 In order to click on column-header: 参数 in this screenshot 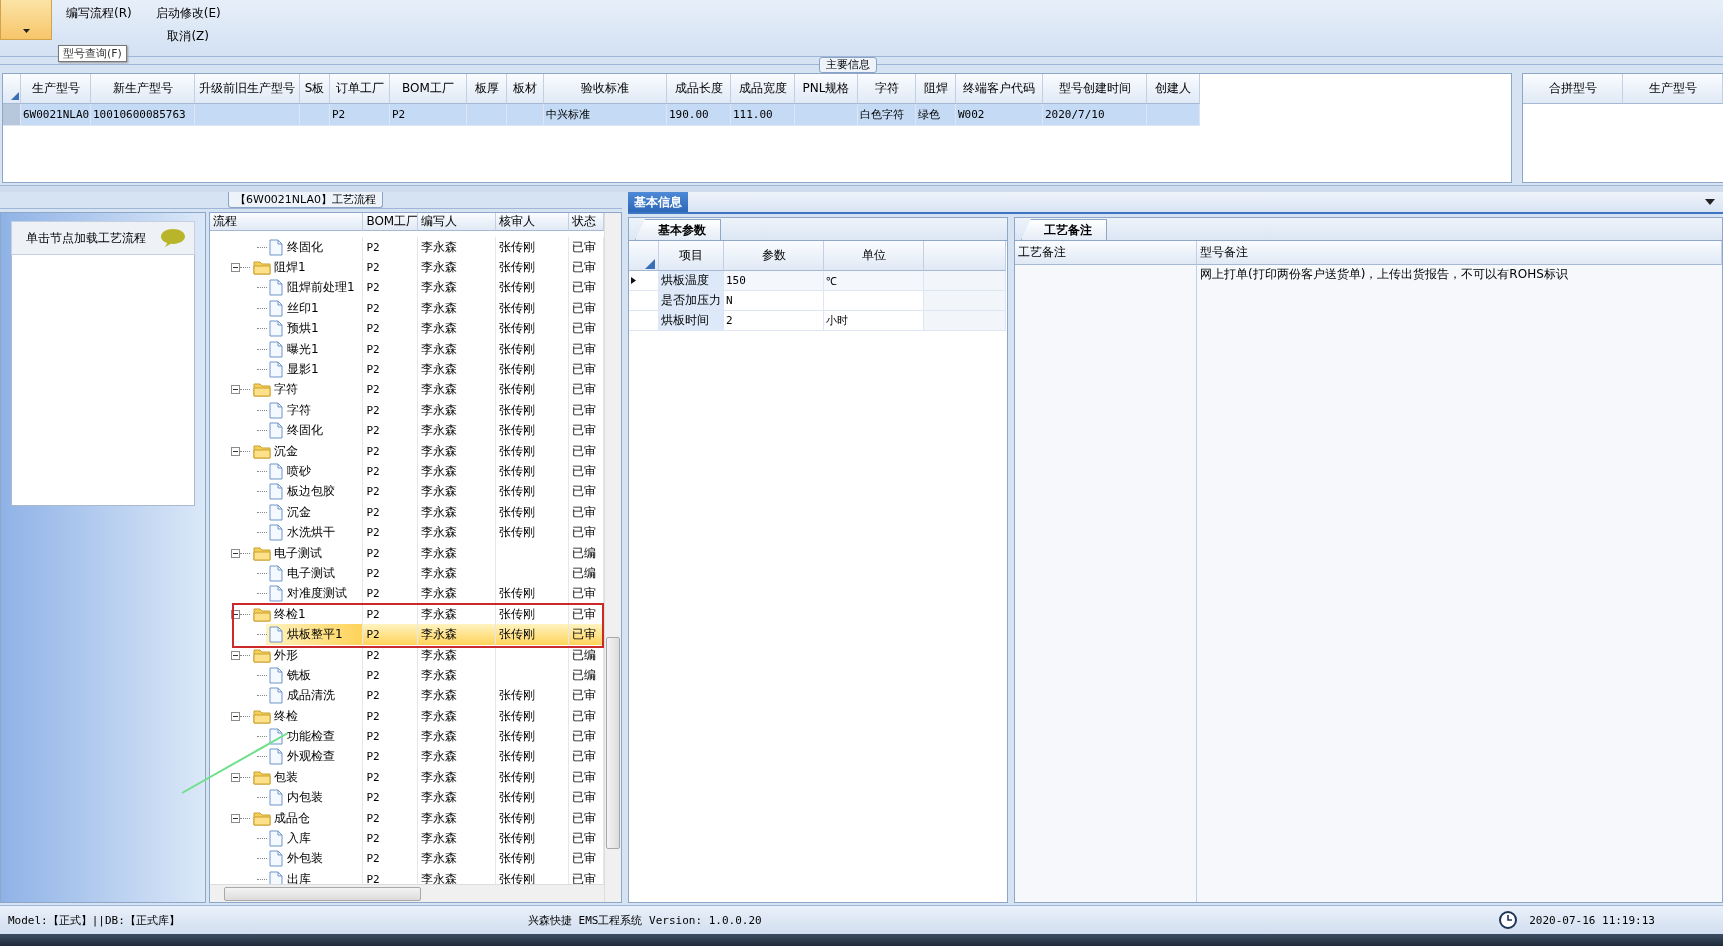, I will do `click(774, 256)`.